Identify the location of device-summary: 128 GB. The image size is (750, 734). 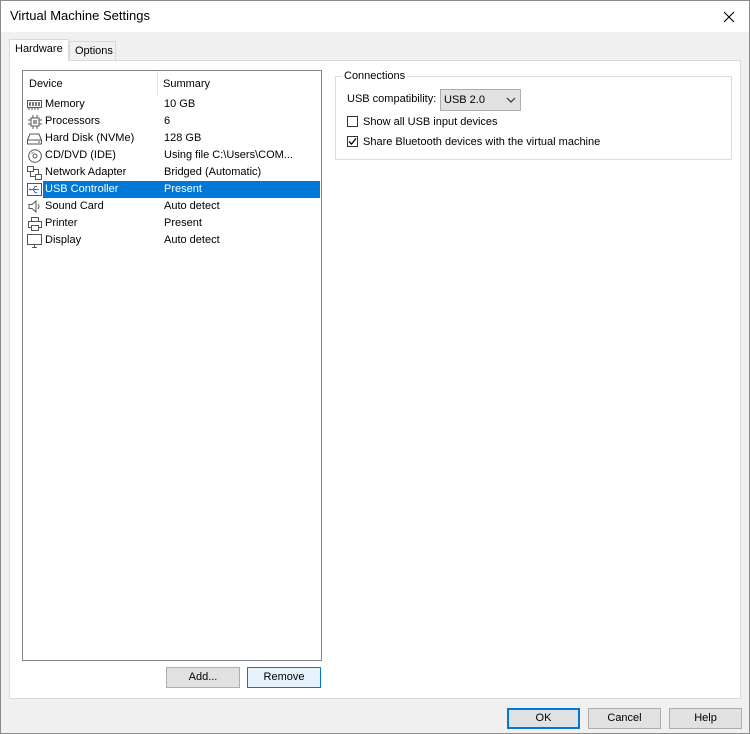
(183, 138).